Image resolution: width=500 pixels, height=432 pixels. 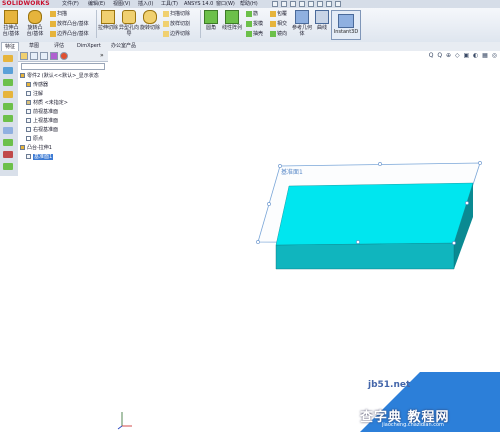 What do you see at coordinates (292, 172) in the screenshot?
I see `plane-label: 基准面1` at bounding box center [292, 172].